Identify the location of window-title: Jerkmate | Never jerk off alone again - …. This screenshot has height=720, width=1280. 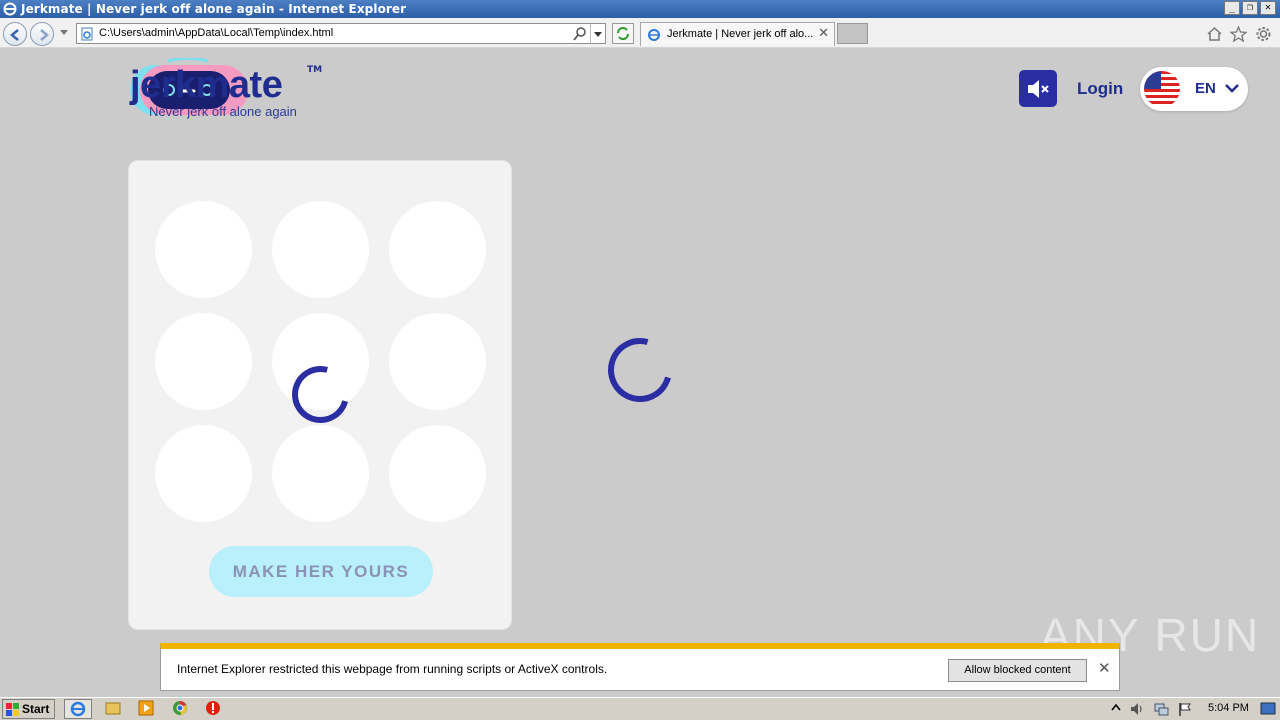
(214, 9).